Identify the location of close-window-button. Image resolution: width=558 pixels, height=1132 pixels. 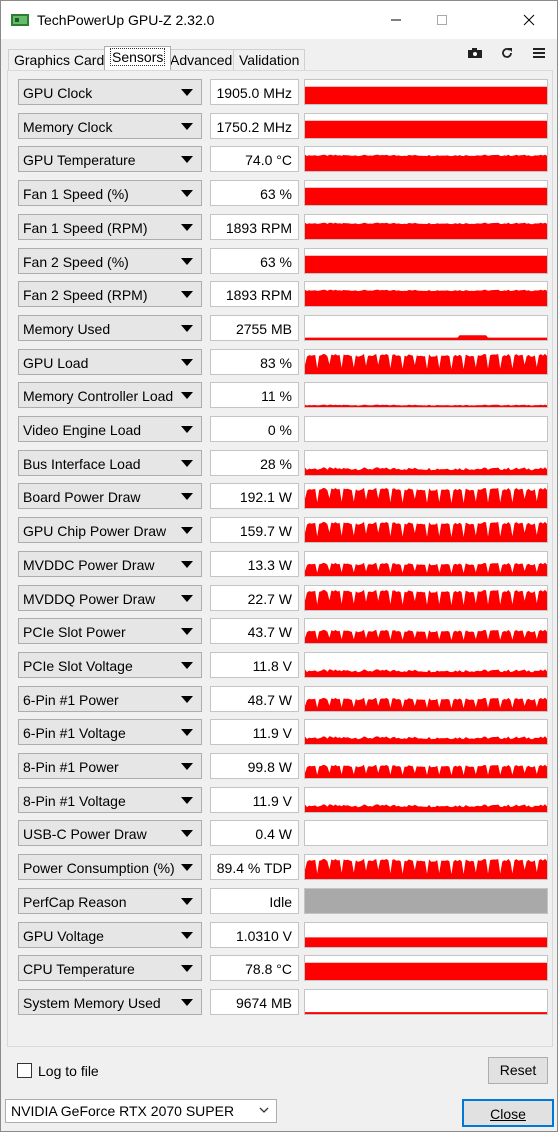
(529, 20).